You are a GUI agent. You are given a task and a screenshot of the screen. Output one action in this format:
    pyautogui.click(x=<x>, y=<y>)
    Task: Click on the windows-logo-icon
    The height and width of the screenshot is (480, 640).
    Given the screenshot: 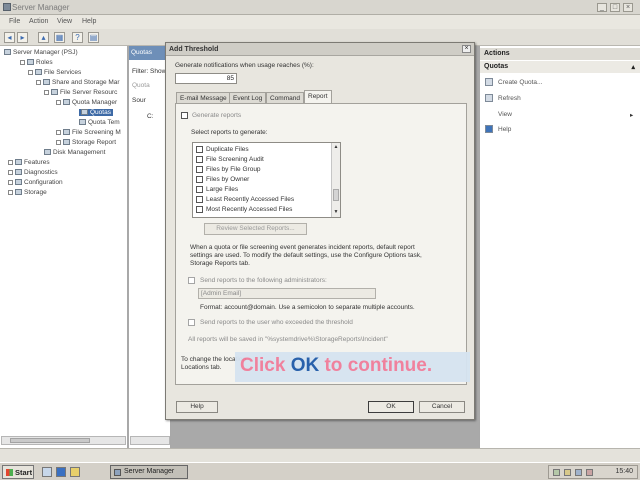 What is the action you would take?
    pyautogui.click(x=9, y=472)
    